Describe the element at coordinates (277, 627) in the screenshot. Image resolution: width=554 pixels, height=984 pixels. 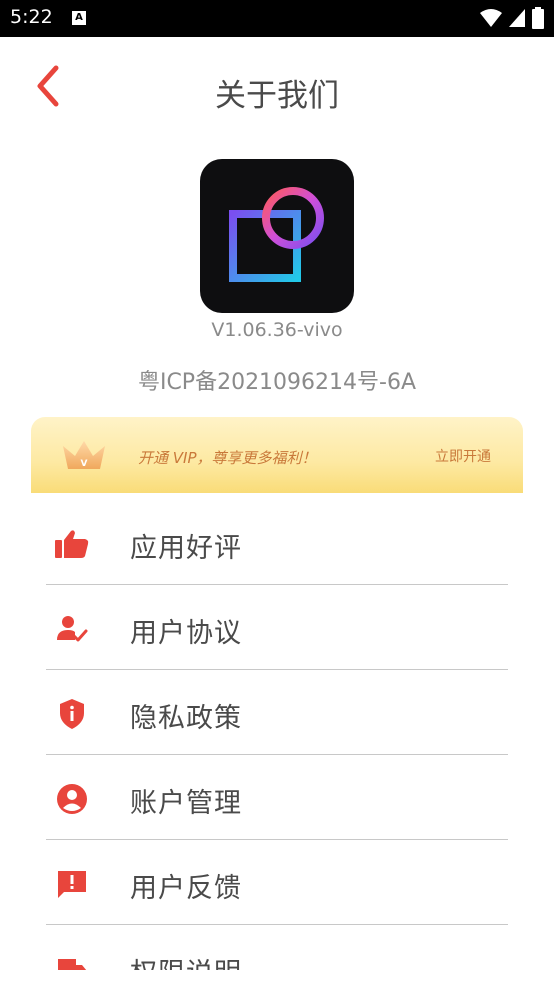
I see `menu-item-user-agreement: 用户协议` at that location.